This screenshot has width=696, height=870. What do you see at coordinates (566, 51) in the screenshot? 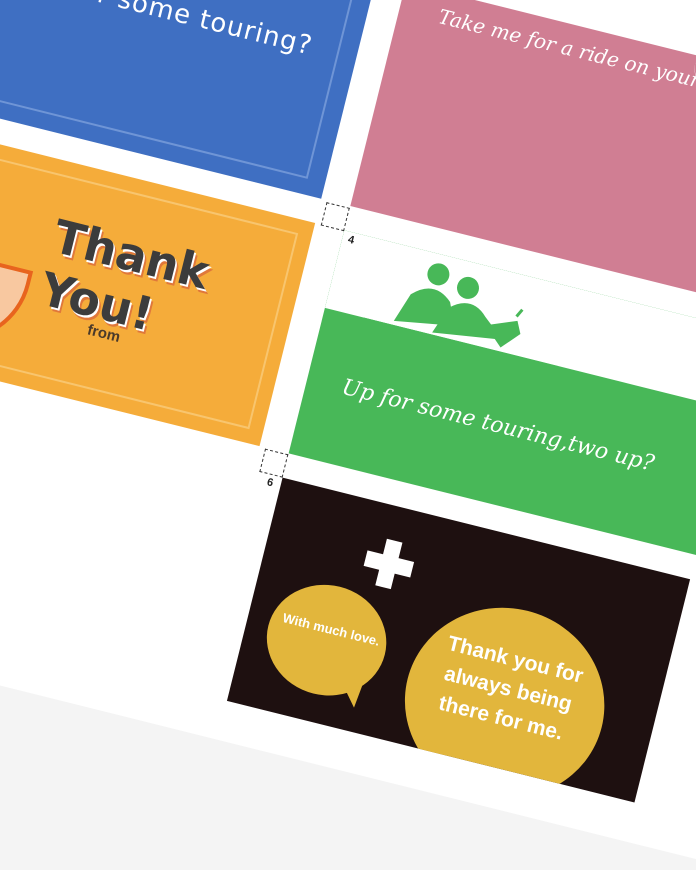
I see `card-message: Take me for a ride on your b` at bounding box center [566, 51].